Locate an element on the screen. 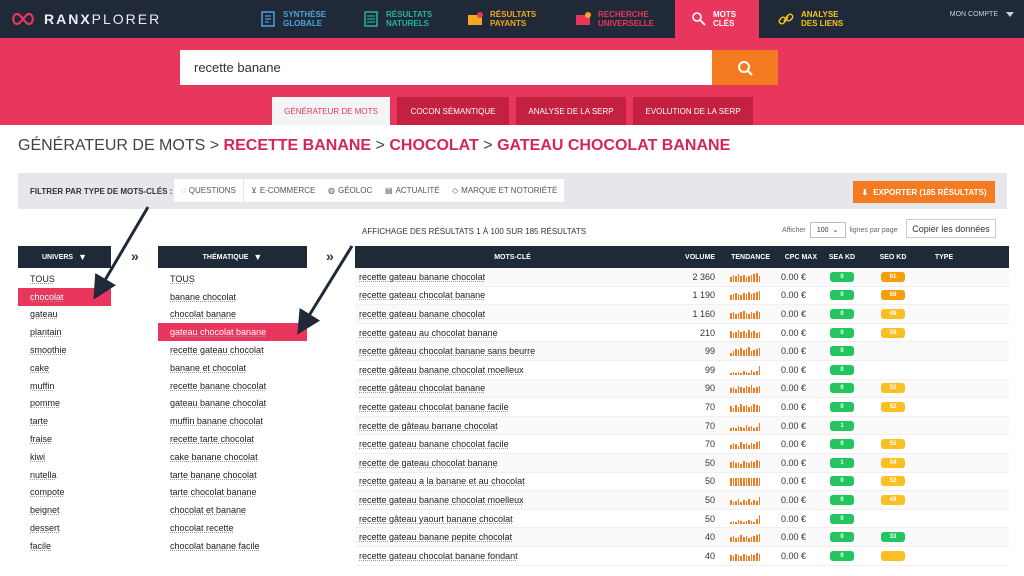 This screenshot has width=1024, height=576. keyword-link: recette gateau banane chocolat moelleux is located at coordinates (512, 500).